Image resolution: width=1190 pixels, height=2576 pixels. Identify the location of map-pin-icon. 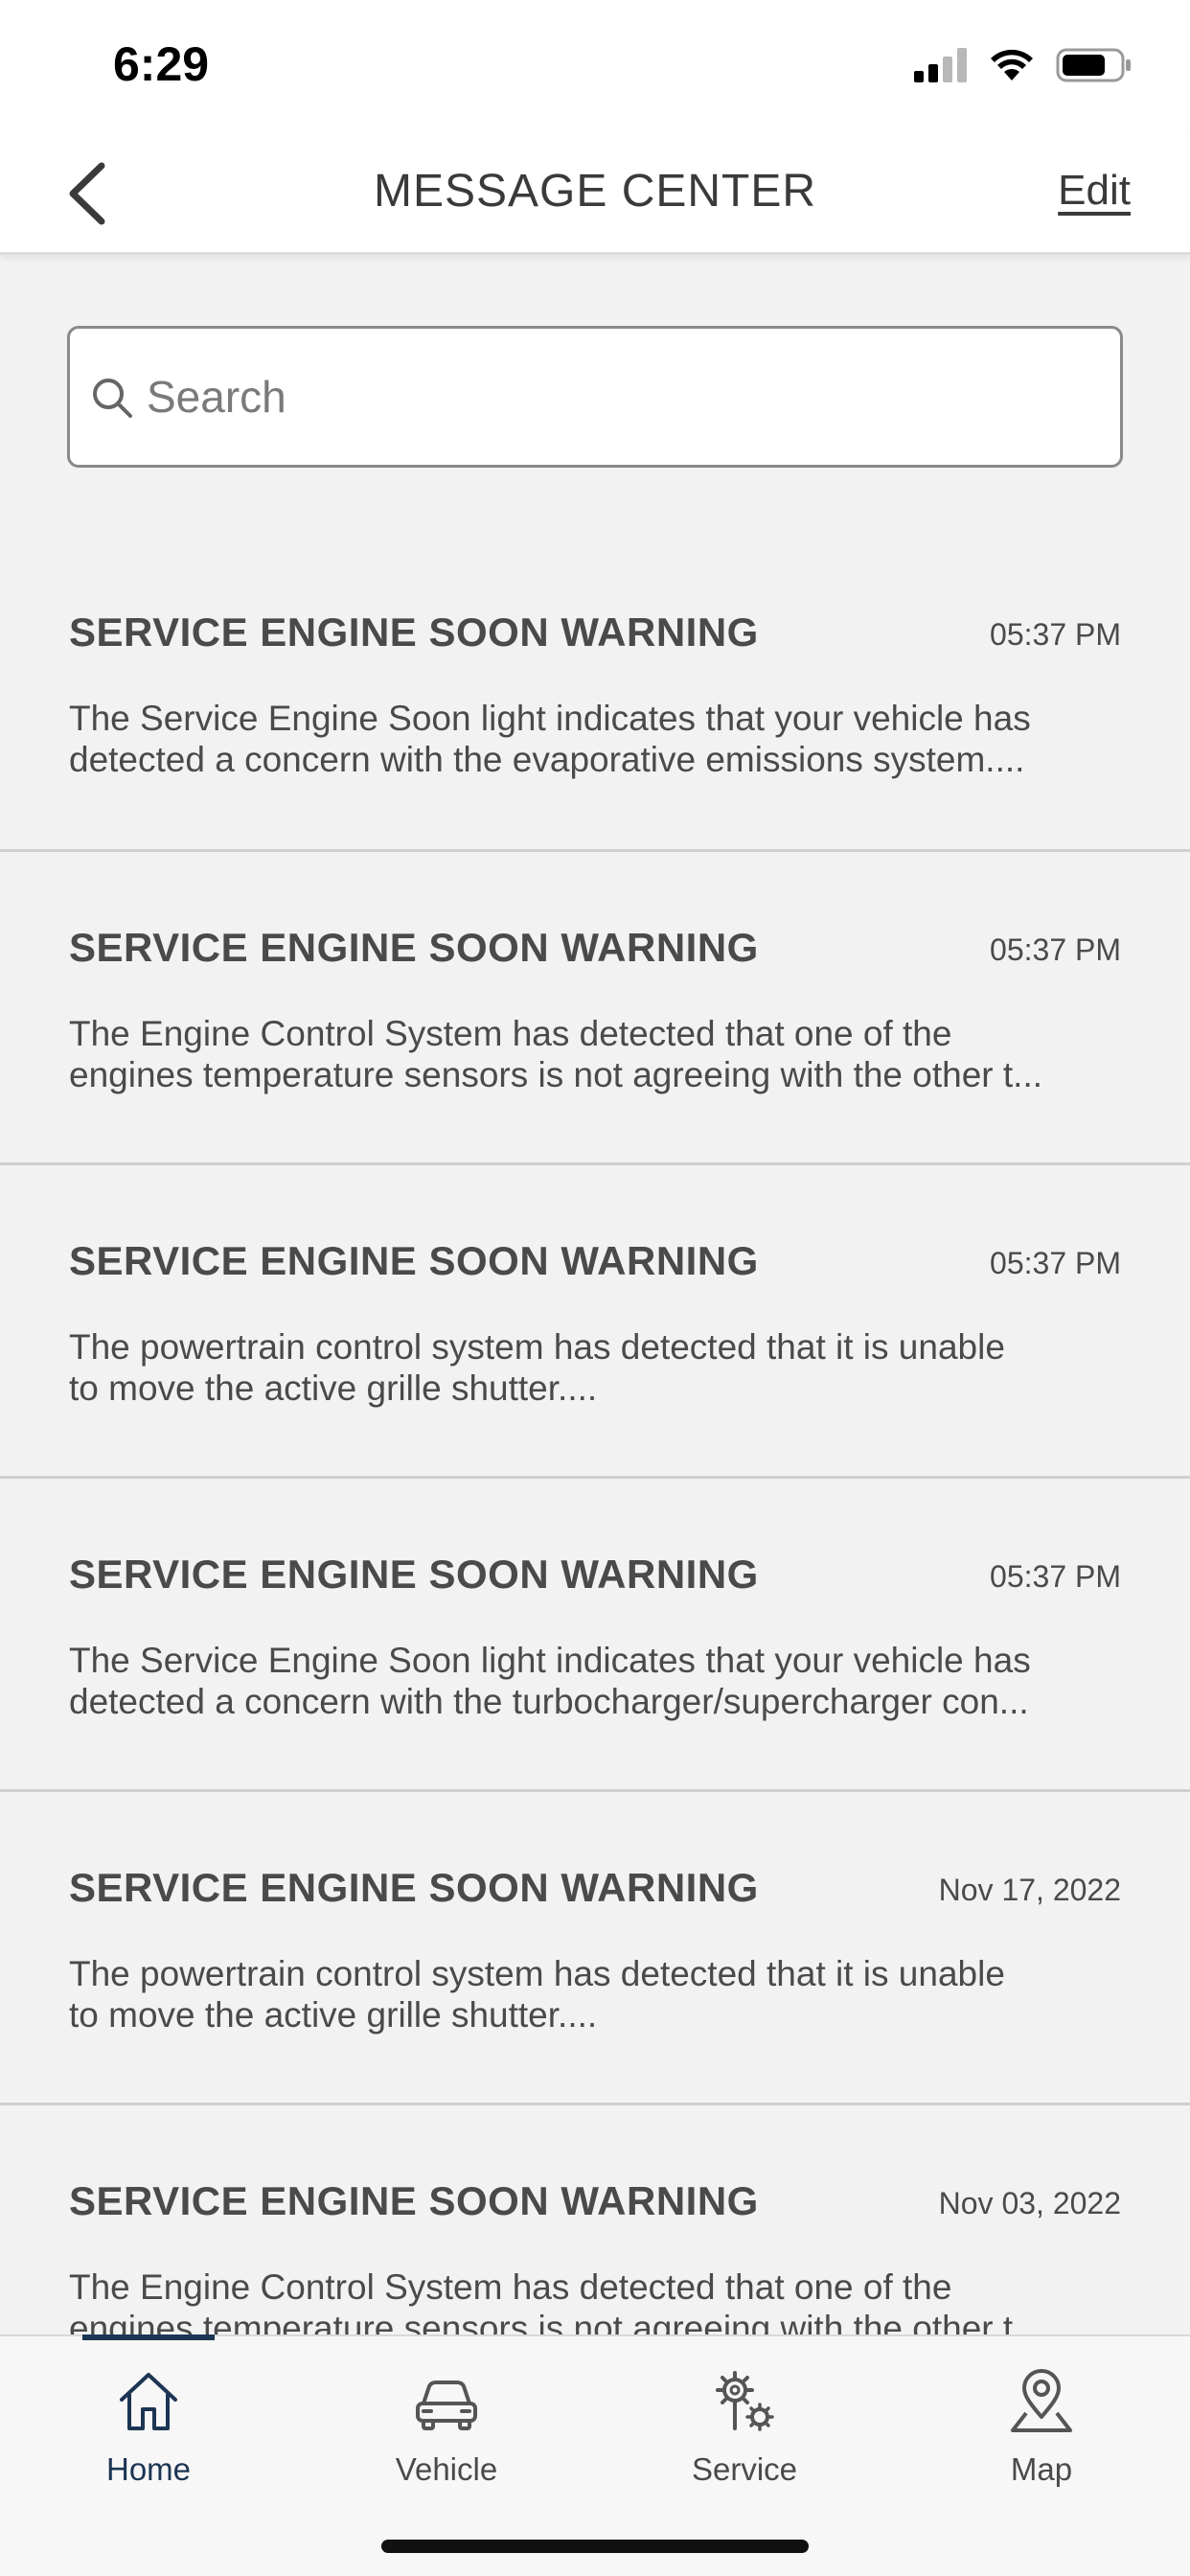
(1041, 2400).